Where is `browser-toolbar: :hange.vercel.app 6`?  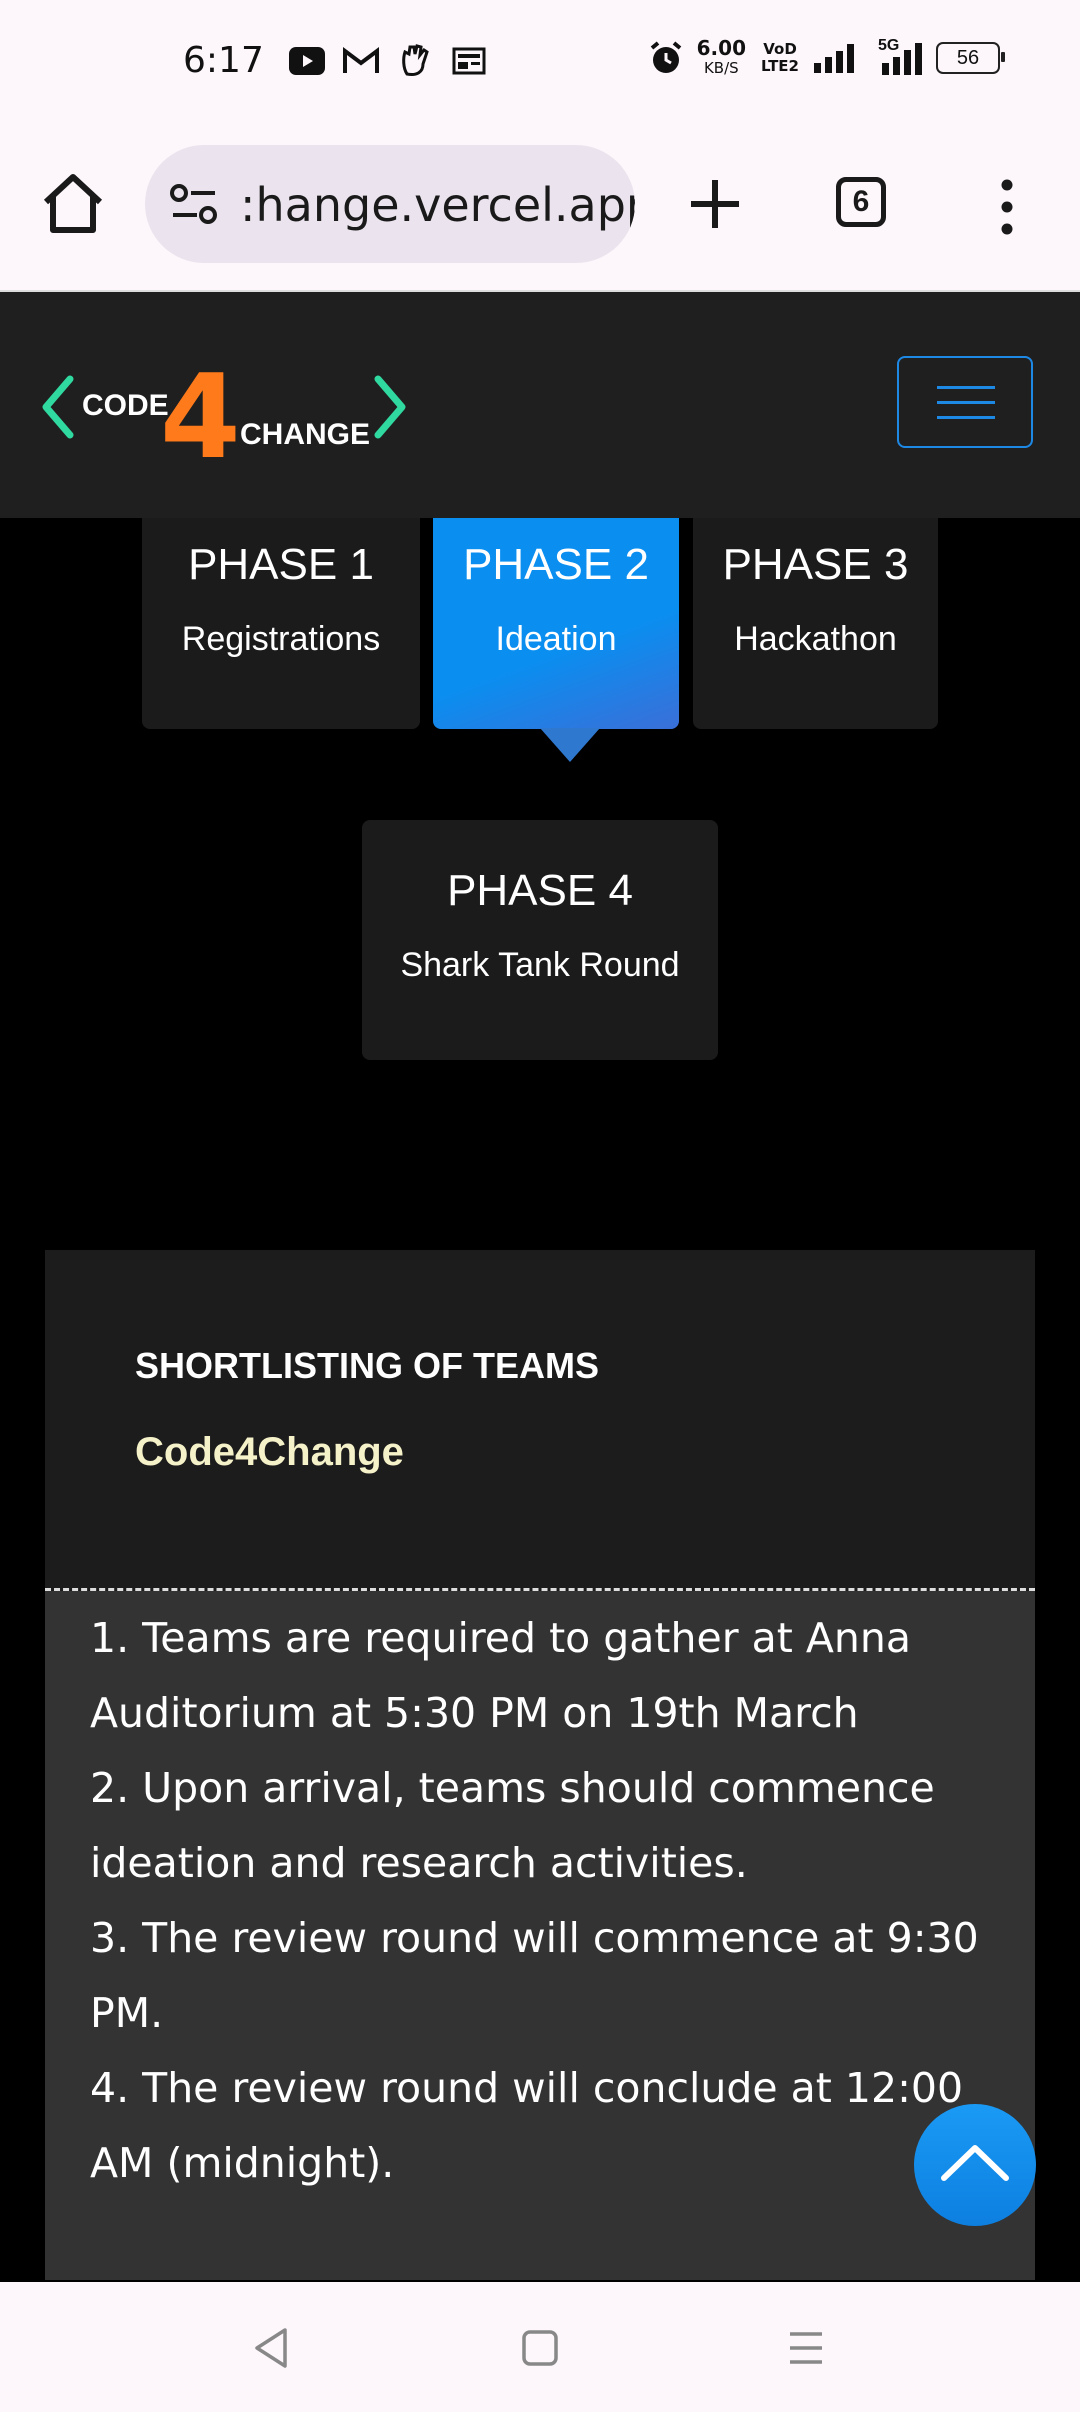 browser-toolbar: :hange.vercel.app 6 is located at coordinates (540, 208).